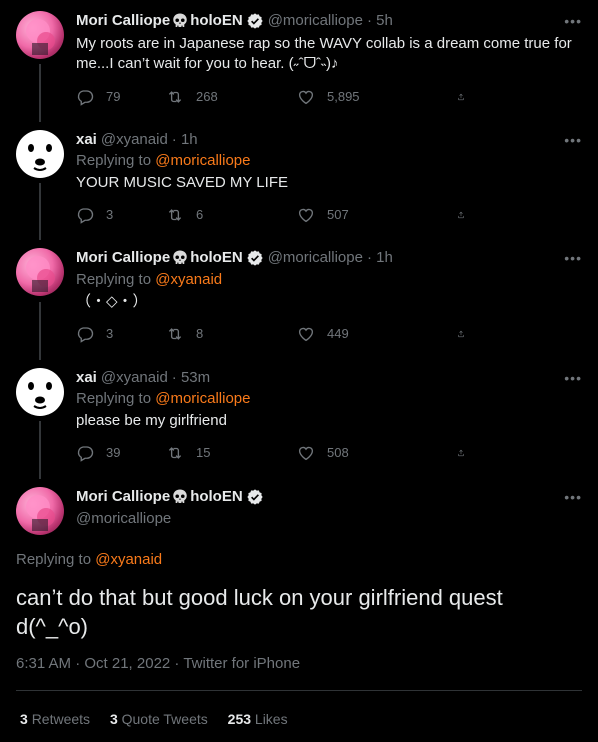 The width and height of the screenshot is (598, 742). I want to click on retweet-button: 6, so click(231, 215).